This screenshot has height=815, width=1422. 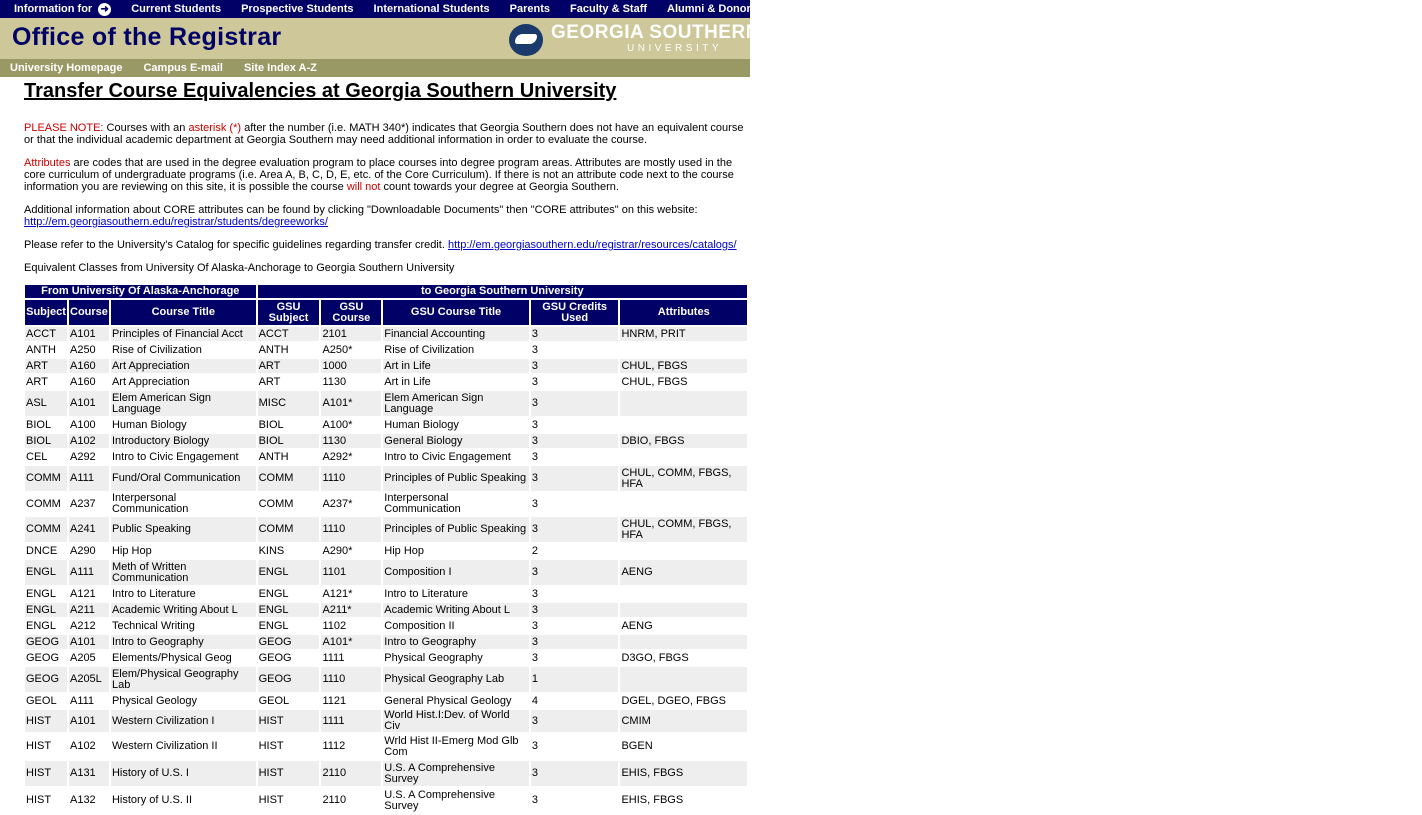 What do you see at coordinates (334, 800) in the screenshot?
I see `table-cell: 2110` at bounding box center [334, 800].